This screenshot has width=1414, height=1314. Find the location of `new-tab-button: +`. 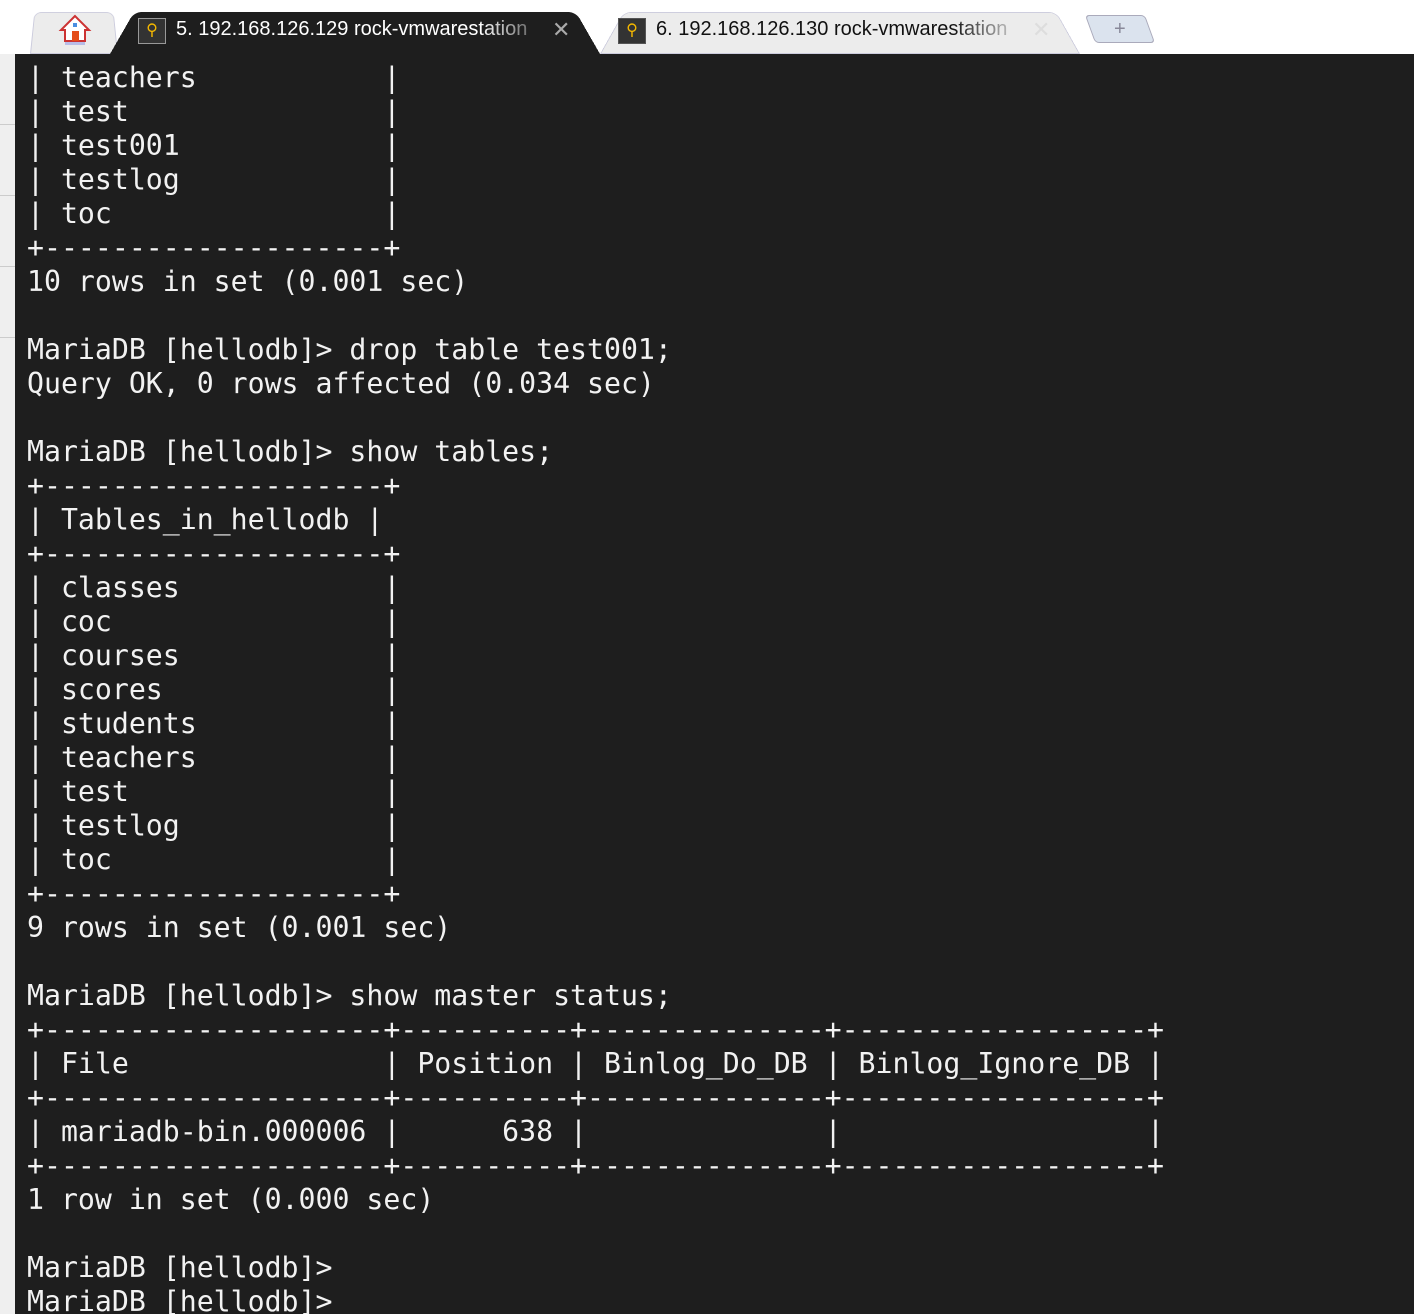

new-tab-button: + is located at coordinates (1120, 29).